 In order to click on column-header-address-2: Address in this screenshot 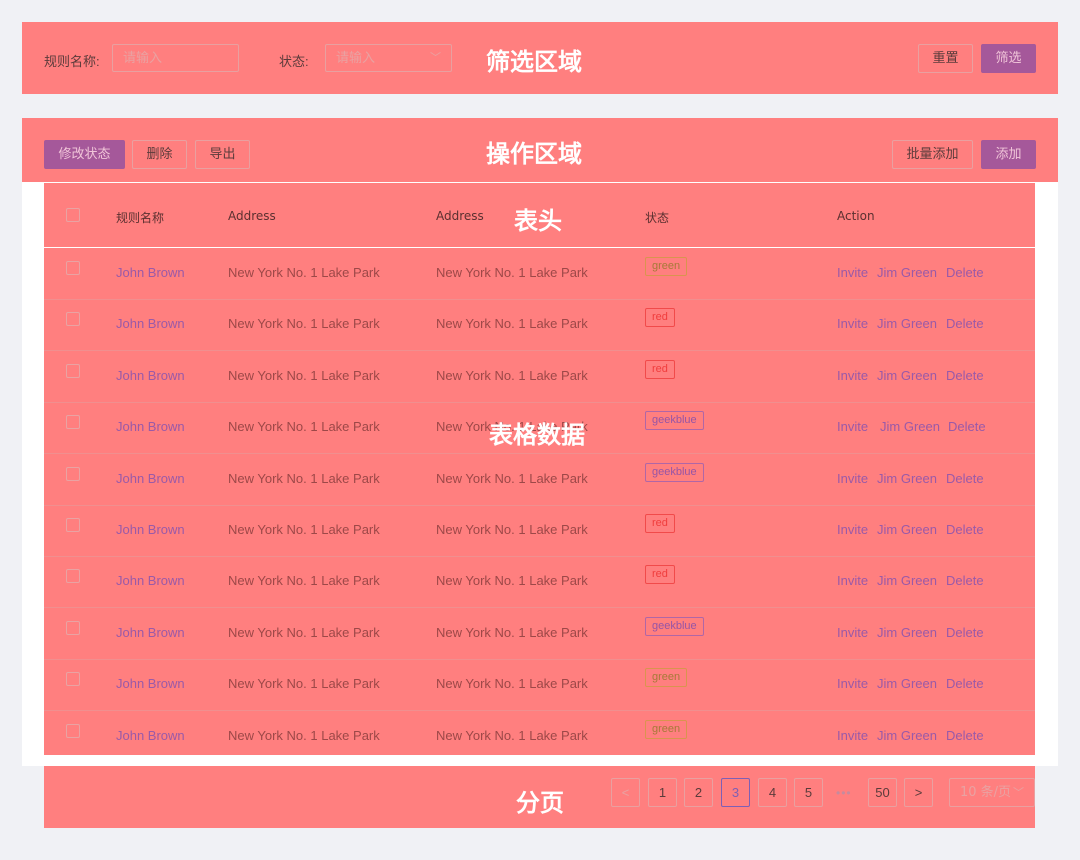, I will do `click(460, 216)`.